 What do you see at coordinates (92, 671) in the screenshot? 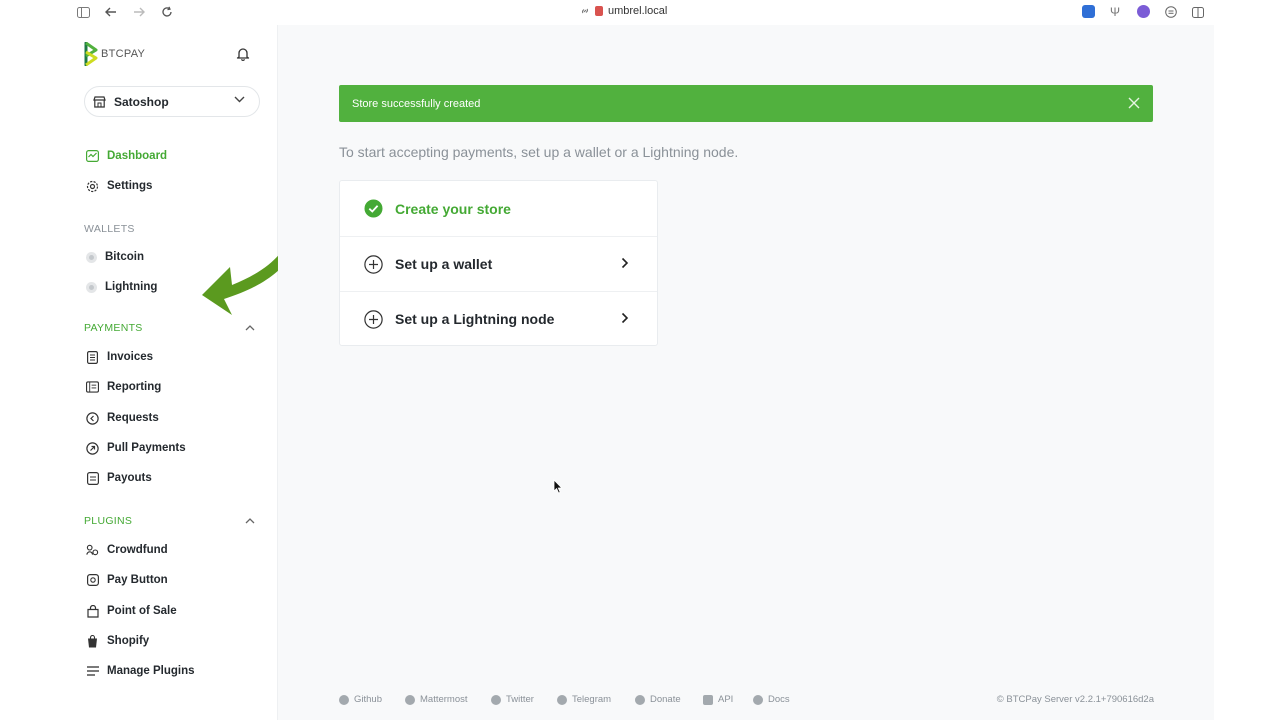
I see `manage-plugins-icon` at bounding box center [92, 671].